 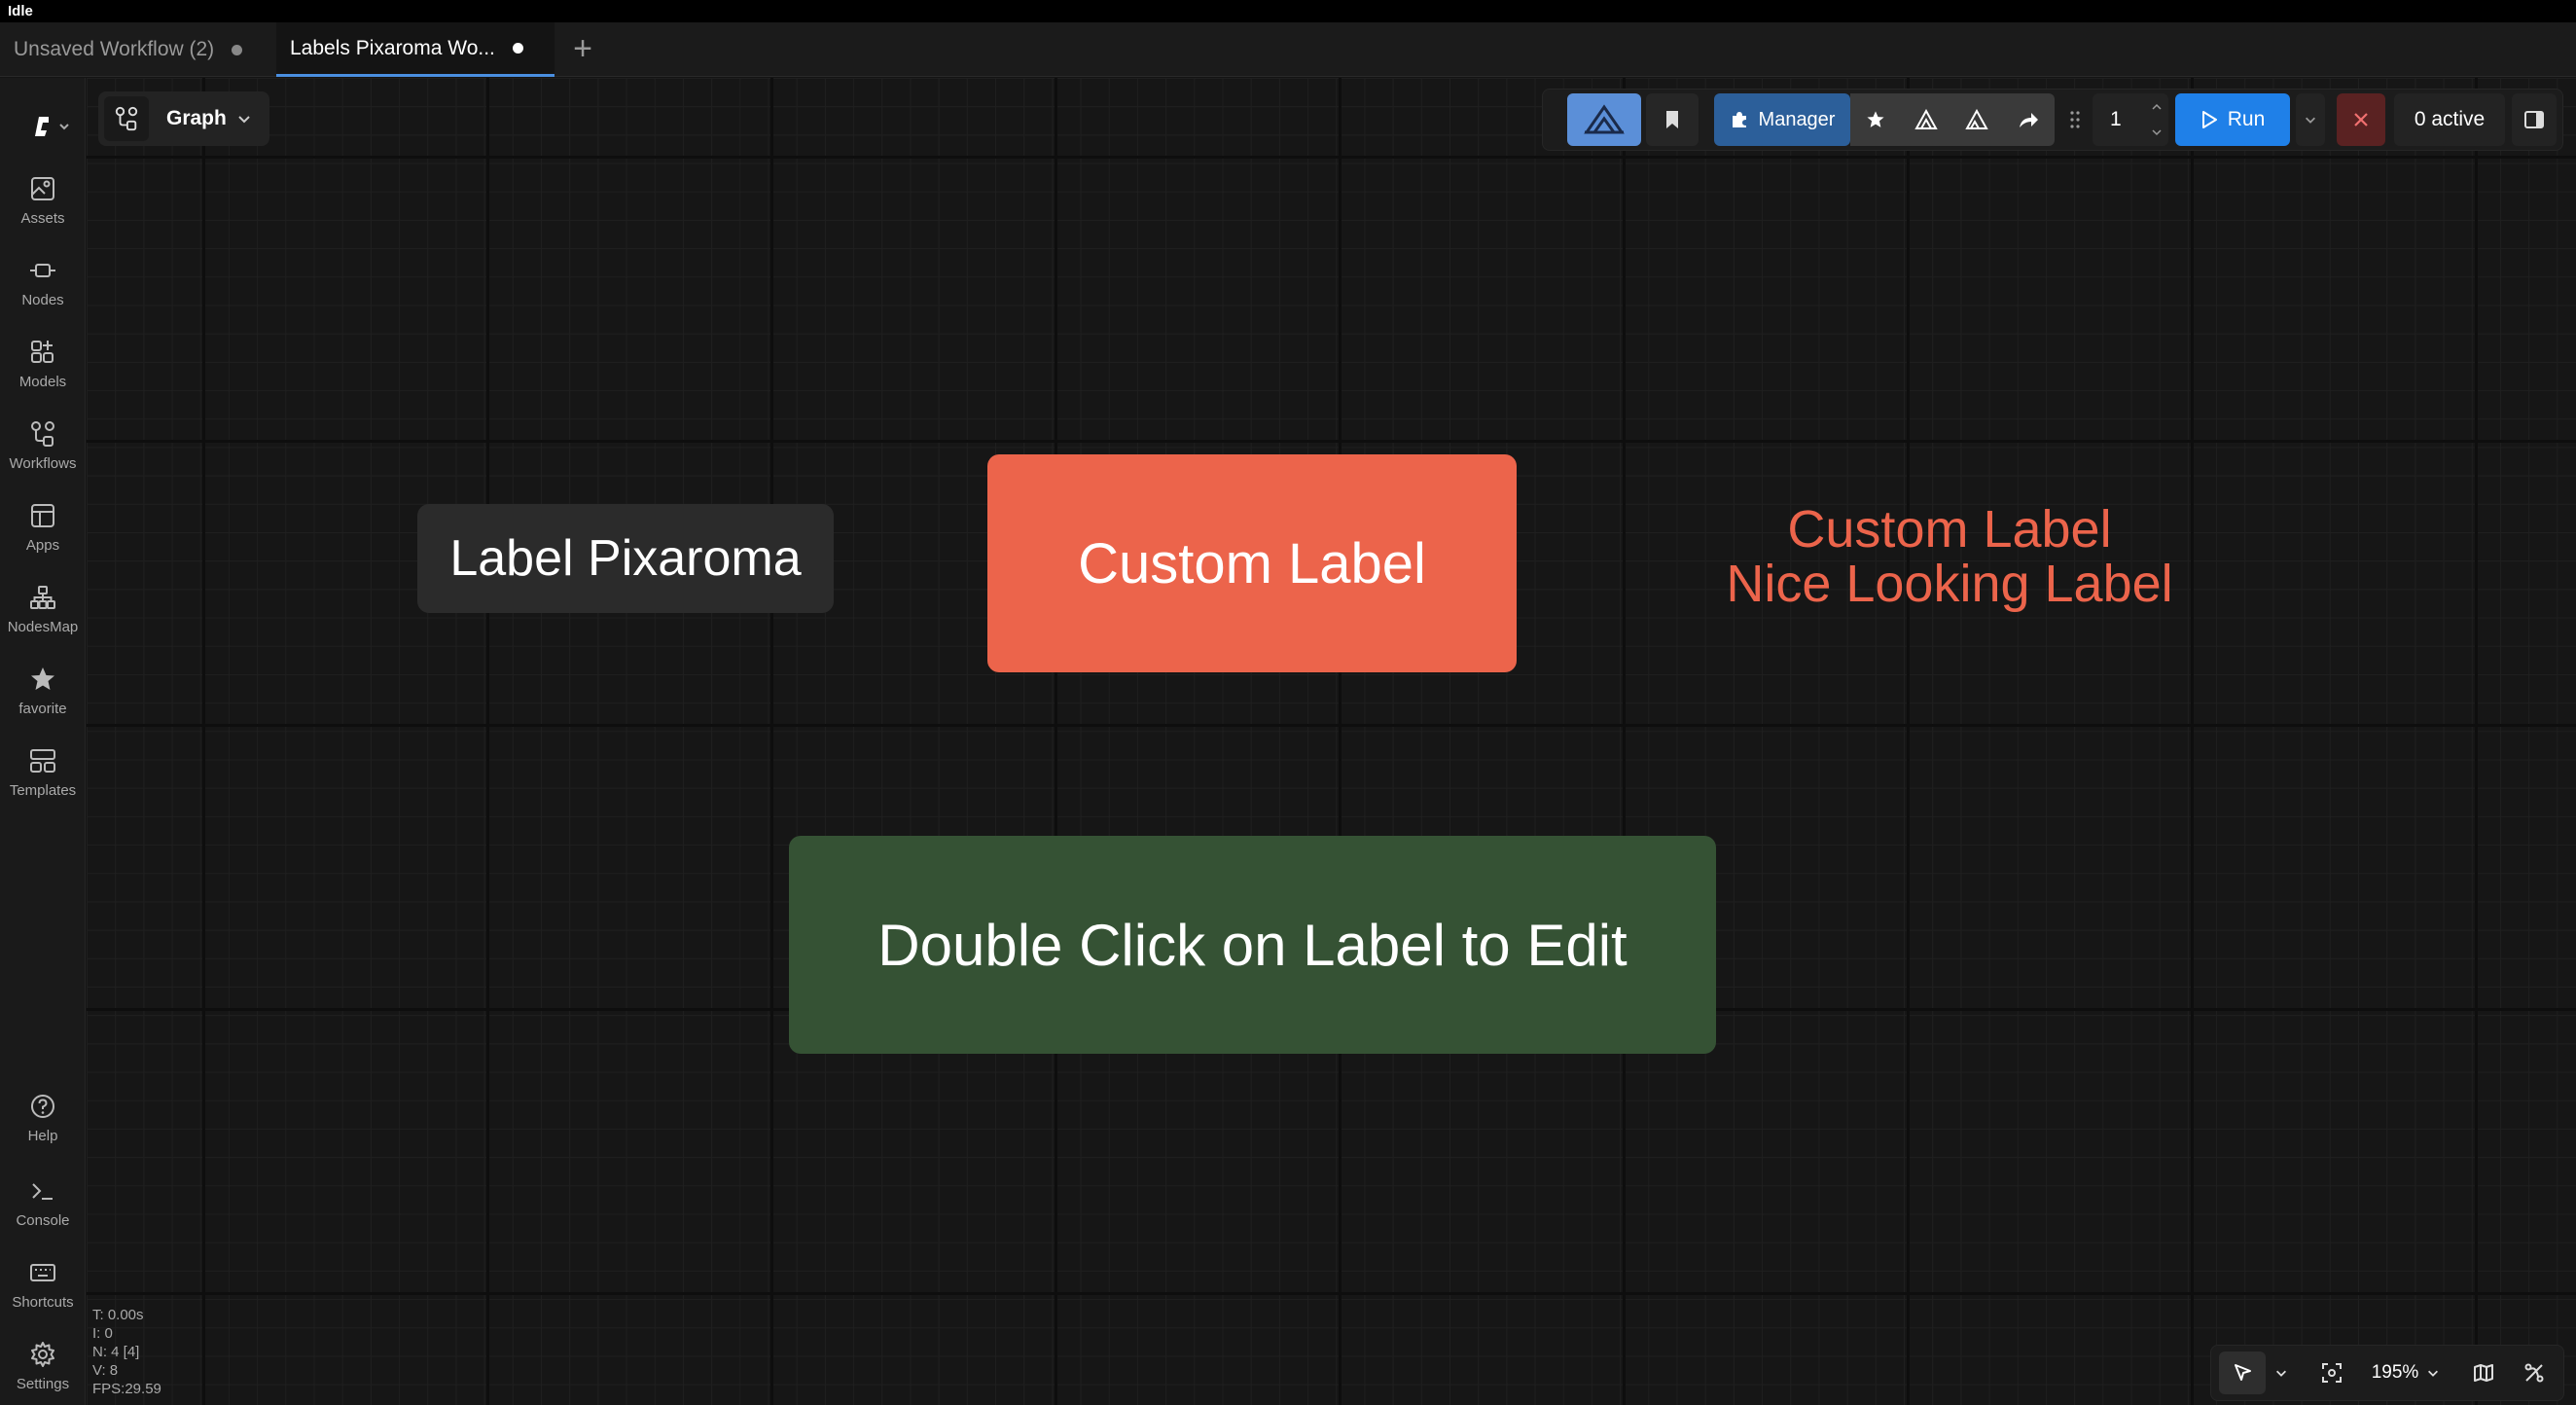 I want to click on select-tool-button, so click(x=2242, y=1372).